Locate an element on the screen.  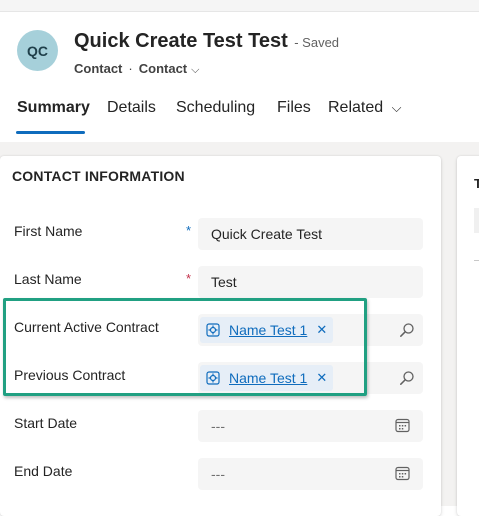
first-name-input: Quick Create Test is located at coordinates (310, 234).